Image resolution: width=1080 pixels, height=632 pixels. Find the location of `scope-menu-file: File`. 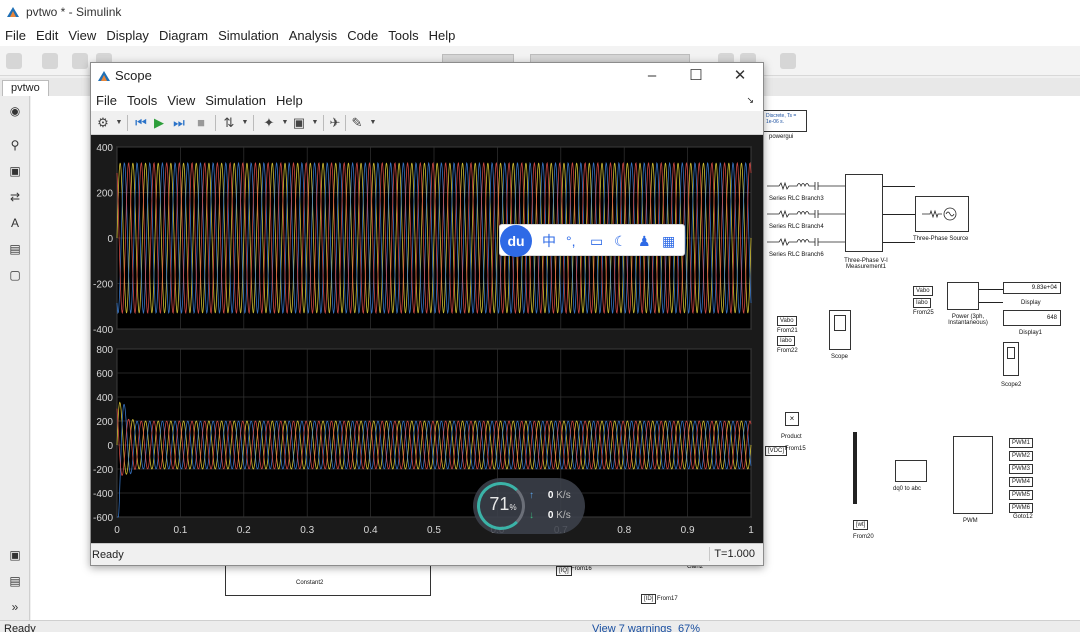

scope-menu-file: File is located at coordinates (106, 100).